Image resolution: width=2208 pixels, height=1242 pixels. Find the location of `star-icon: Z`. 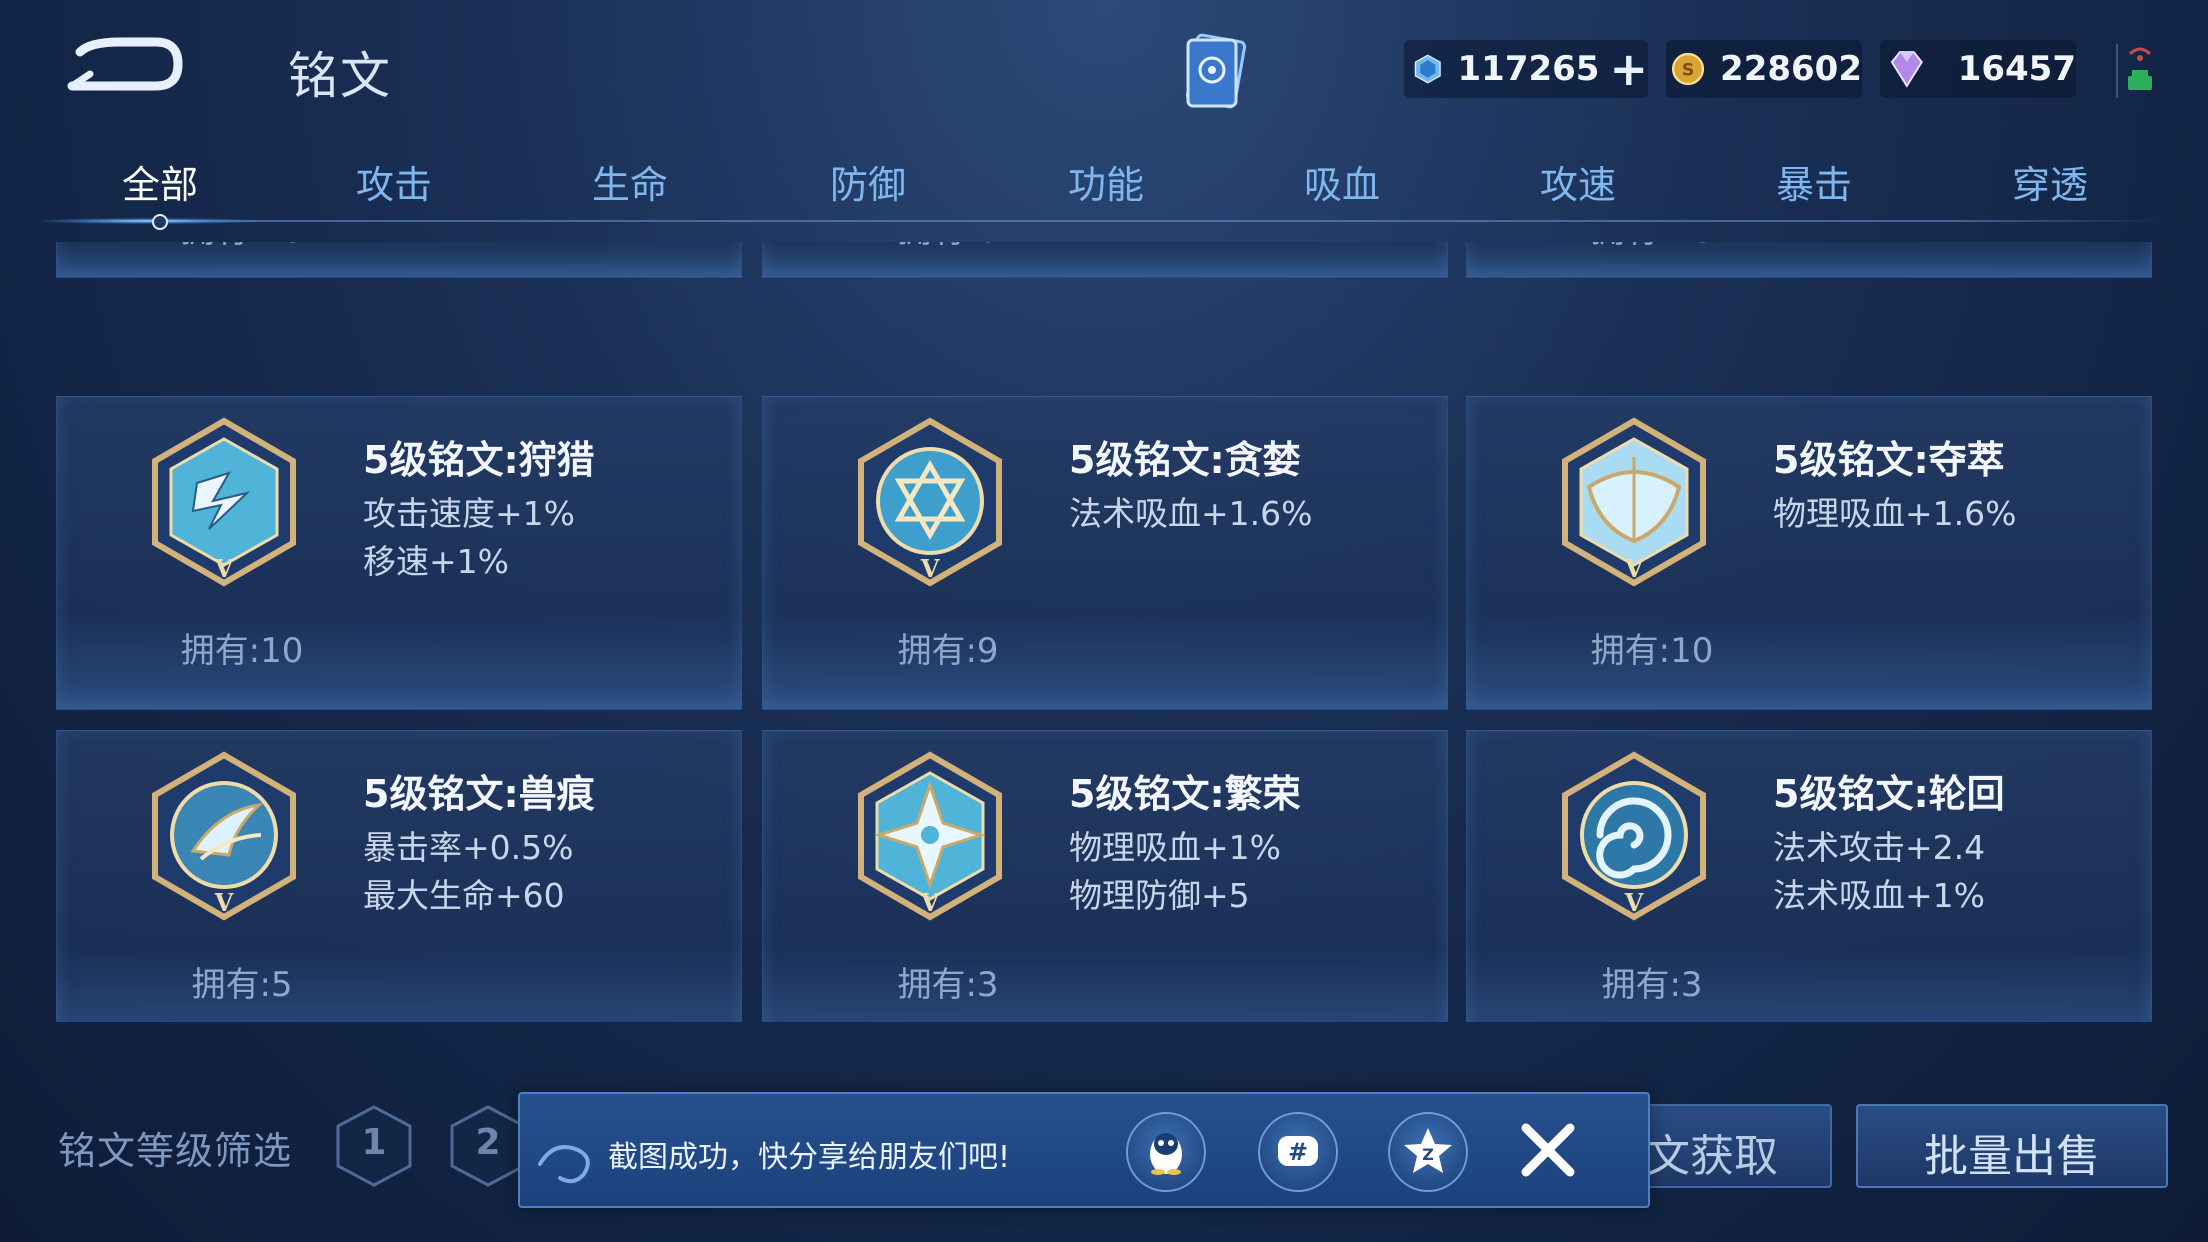

star-icon: Z is located at coordinates (1428, 1150).